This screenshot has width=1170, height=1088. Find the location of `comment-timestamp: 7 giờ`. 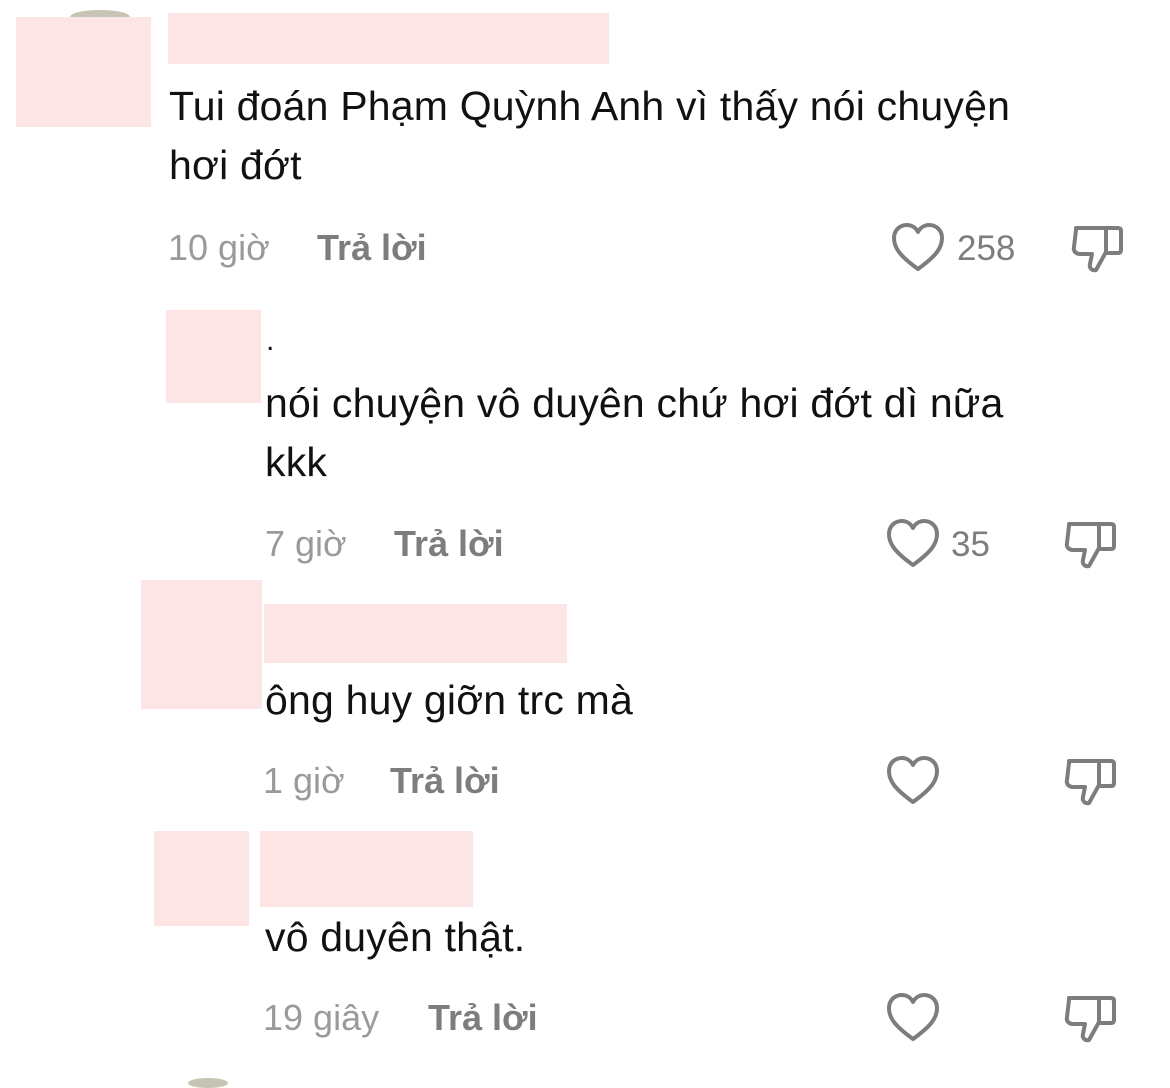

comment-timestamp: 7 giờ is located at coordinates (306, 543).